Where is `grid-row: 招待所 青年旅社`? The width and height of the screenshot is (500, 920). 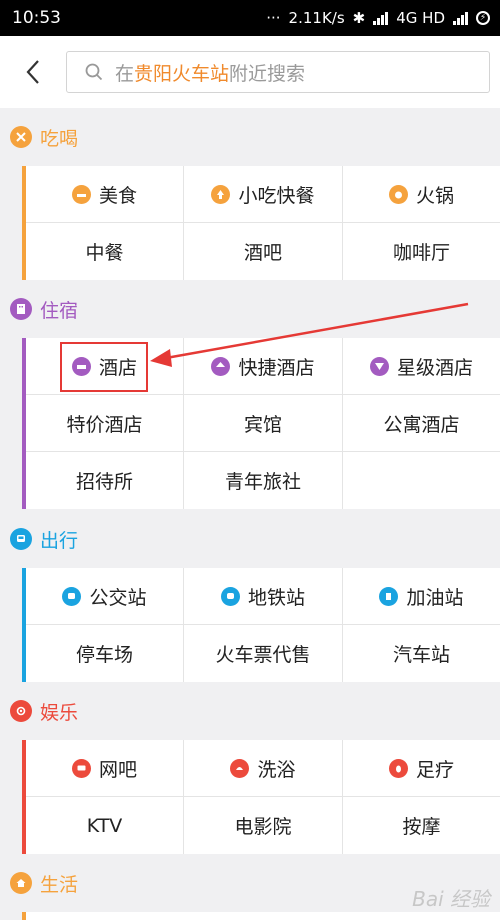 grid-row: 招待所 青年旅社 is located at coordinates (263, 480).